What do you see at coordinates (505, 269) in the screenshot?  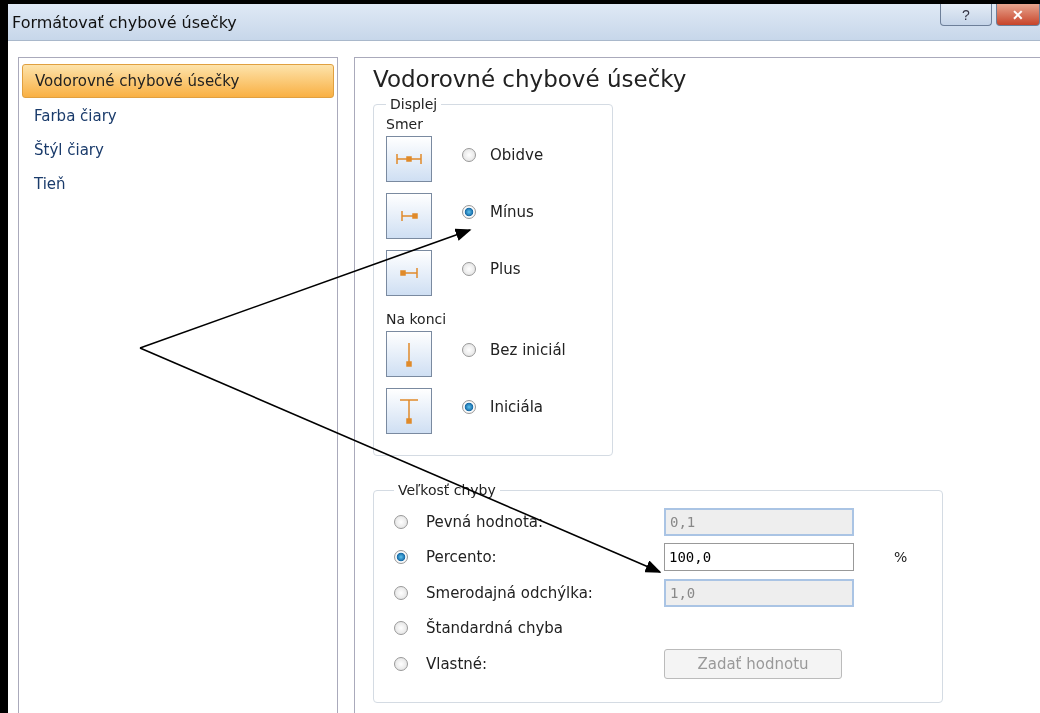 I see `radio-label: Plus` at bounding box center [505, 269].